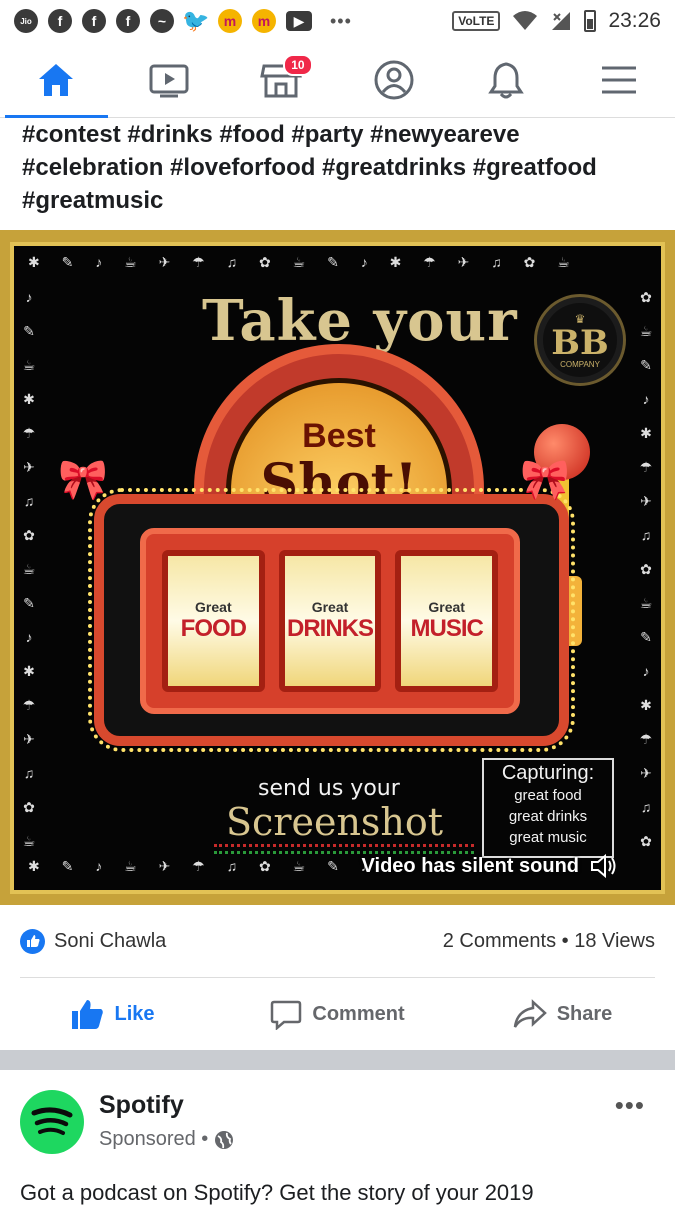 This screenshot has width=675, height=1206. I want to click on post-actions: Like Comment Share, so click(337, 1014).